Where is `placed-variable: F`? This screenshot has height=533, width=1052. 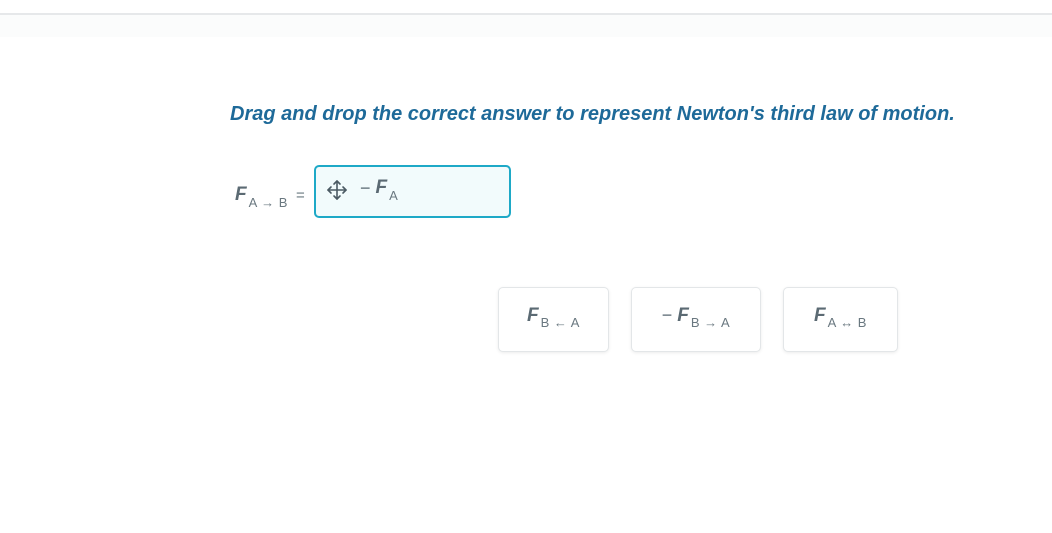 placed-variable: F is located at coordinates (381, 187).